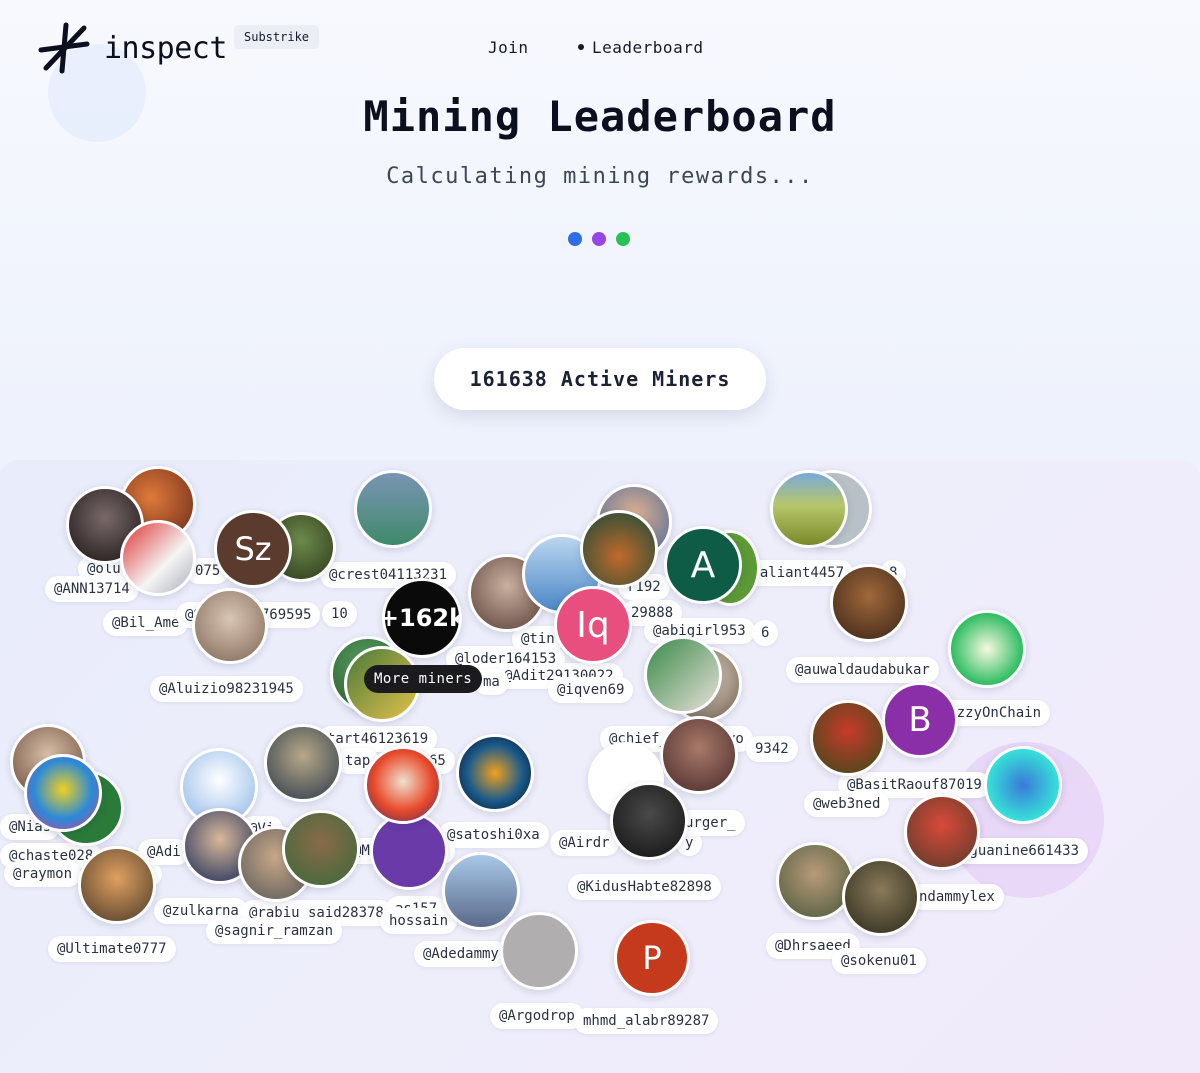 The image size is (1200, 1073). Describe the element at coordinates (92, 589) in the screenshot. I see `miner-tag: @ANN13714` at that location.